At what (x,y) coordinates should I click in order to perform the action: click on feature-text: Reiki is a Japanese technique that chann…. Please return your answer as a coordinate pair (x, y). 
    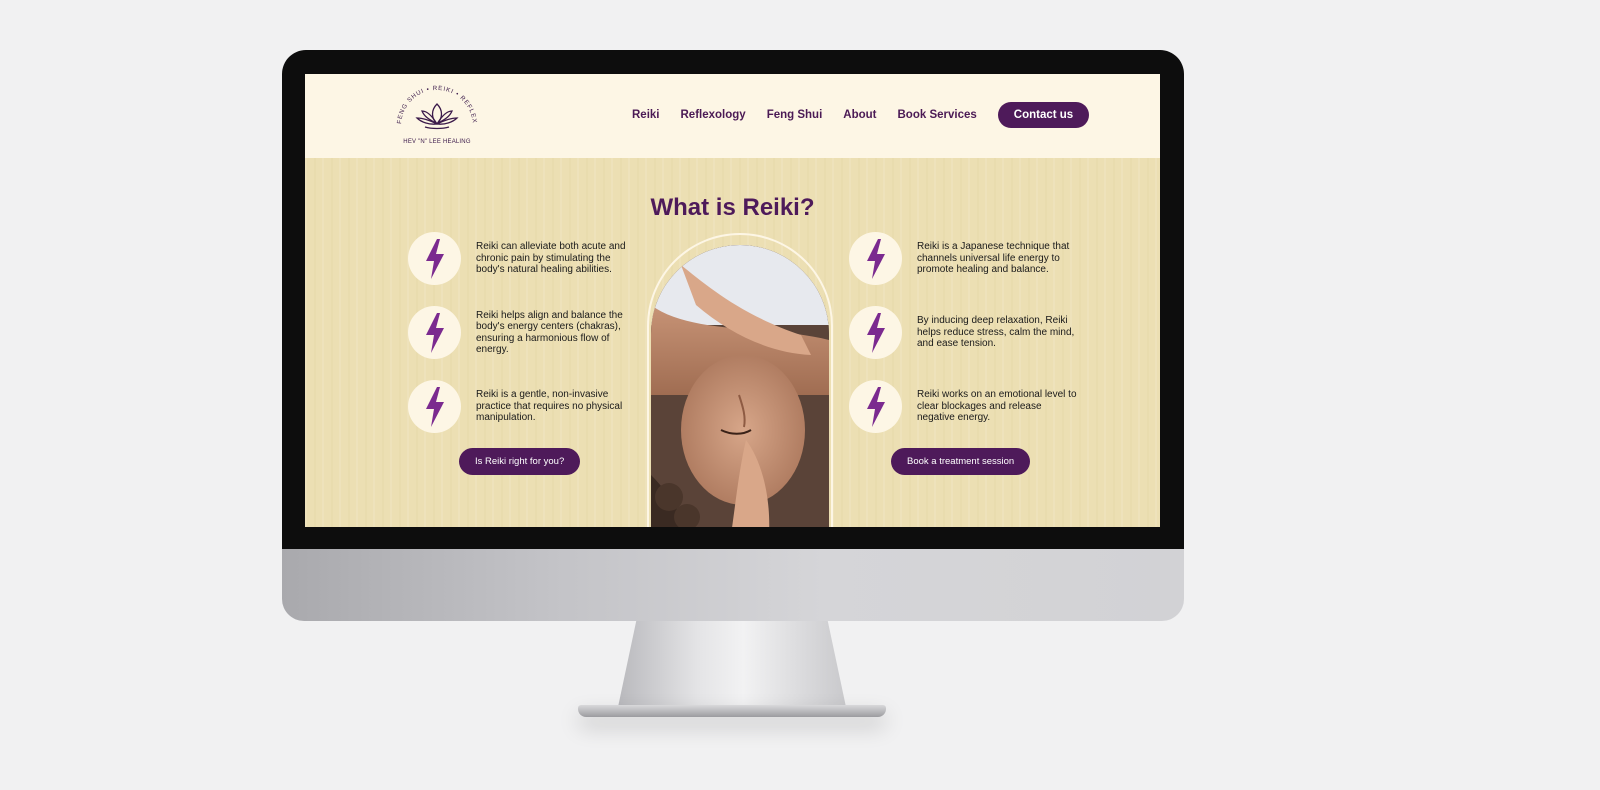
    Looking at the image, I should click on (993, 258).